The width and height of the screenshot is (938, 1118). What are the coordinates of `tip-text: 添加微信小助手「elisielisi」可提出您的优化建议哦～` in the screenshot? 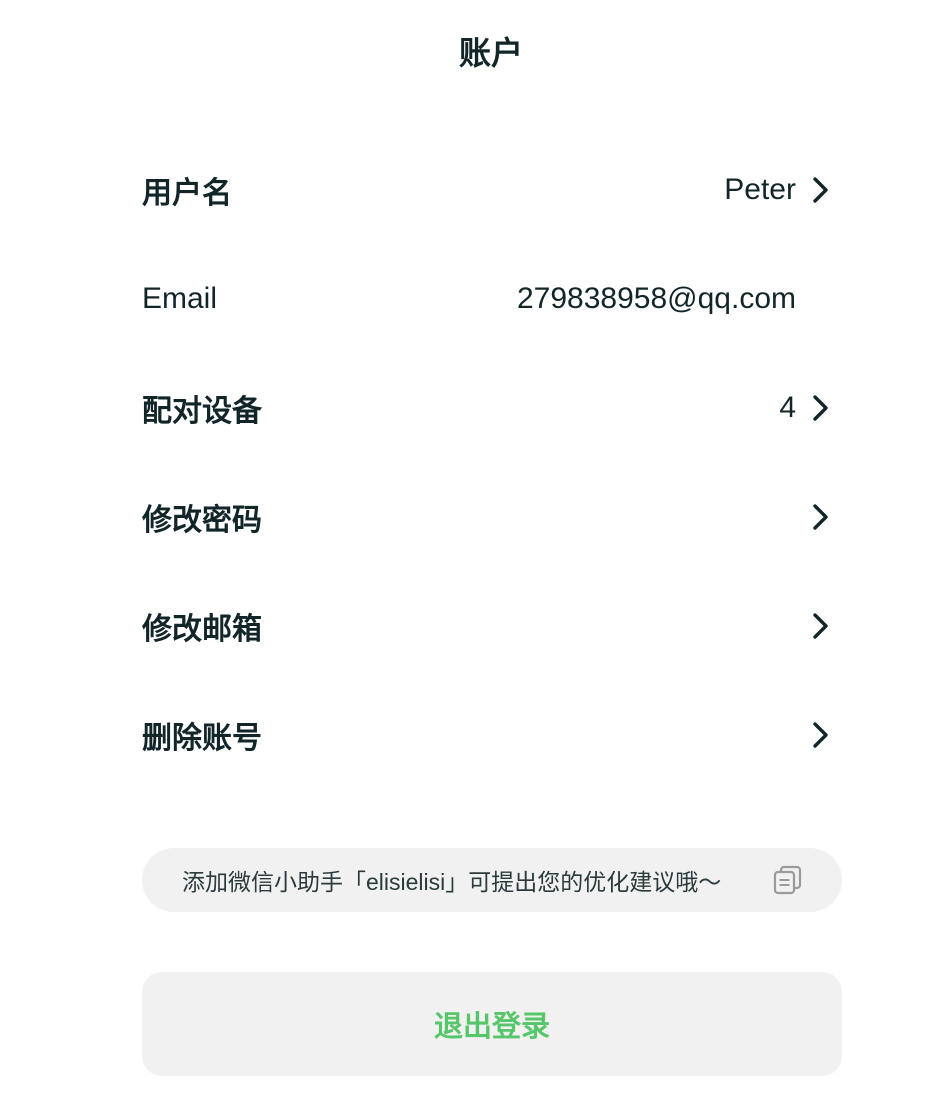 It's located at (452, 882).